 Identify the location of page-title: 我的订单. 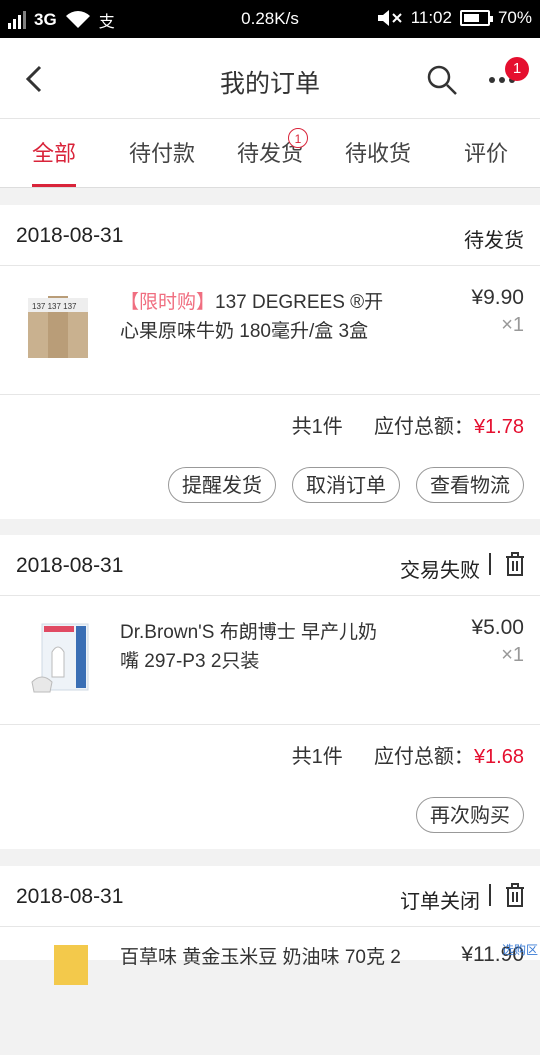
(269, 84).